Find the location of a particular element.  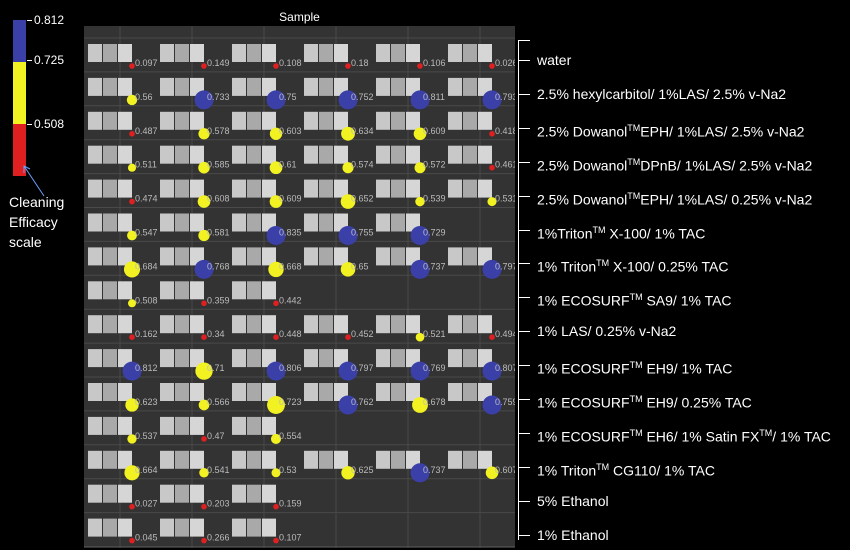

efficacy-value-label: 0.106 is located at coordinates (434, 63).